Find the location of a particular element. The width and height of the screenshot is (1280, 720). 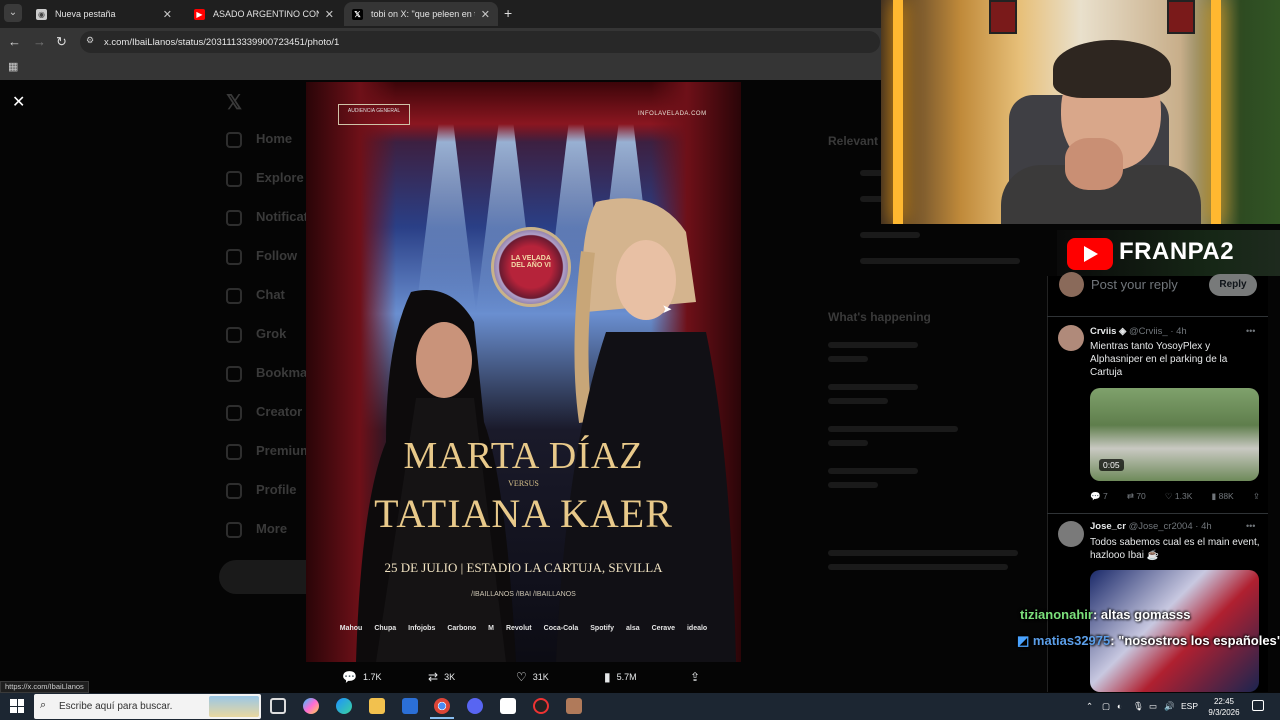

post-author: Jose_cr @Jose_cr2004 · 4h is located at coordinates (1151, 526).